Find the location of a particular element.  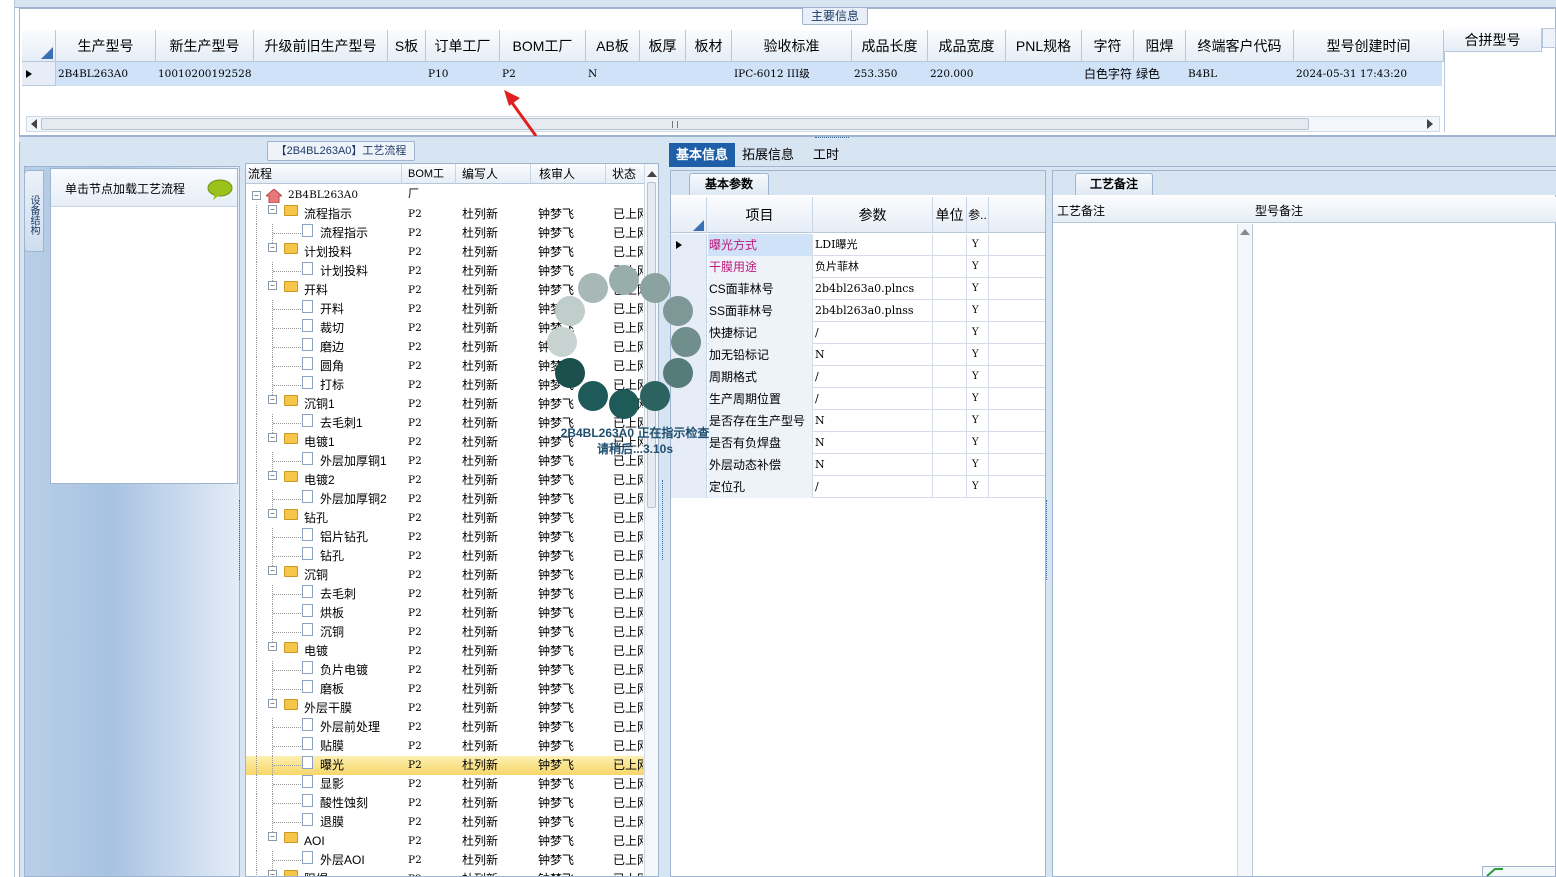

param-value: 2b4bl263a0.plncs is located at coordinates (873, 289).